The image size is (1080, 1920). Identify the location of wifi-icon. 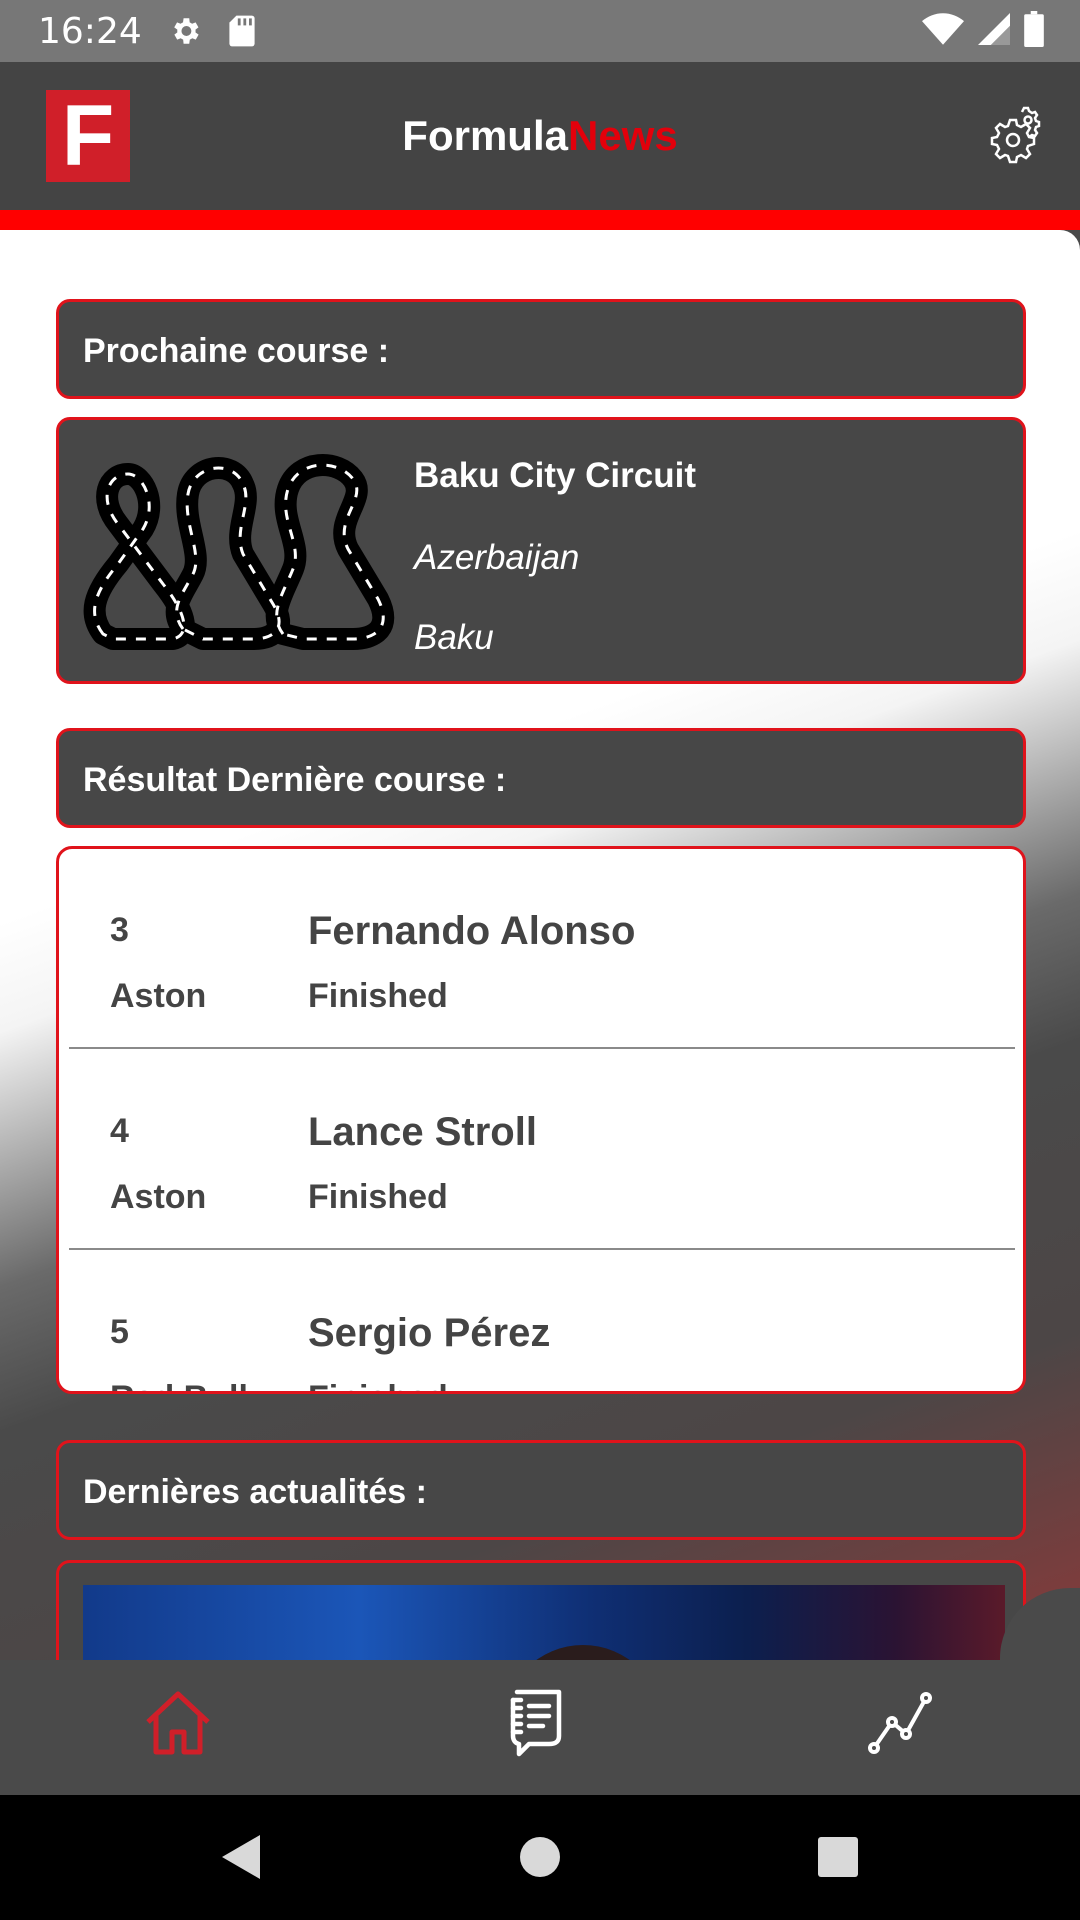
(943, 31).